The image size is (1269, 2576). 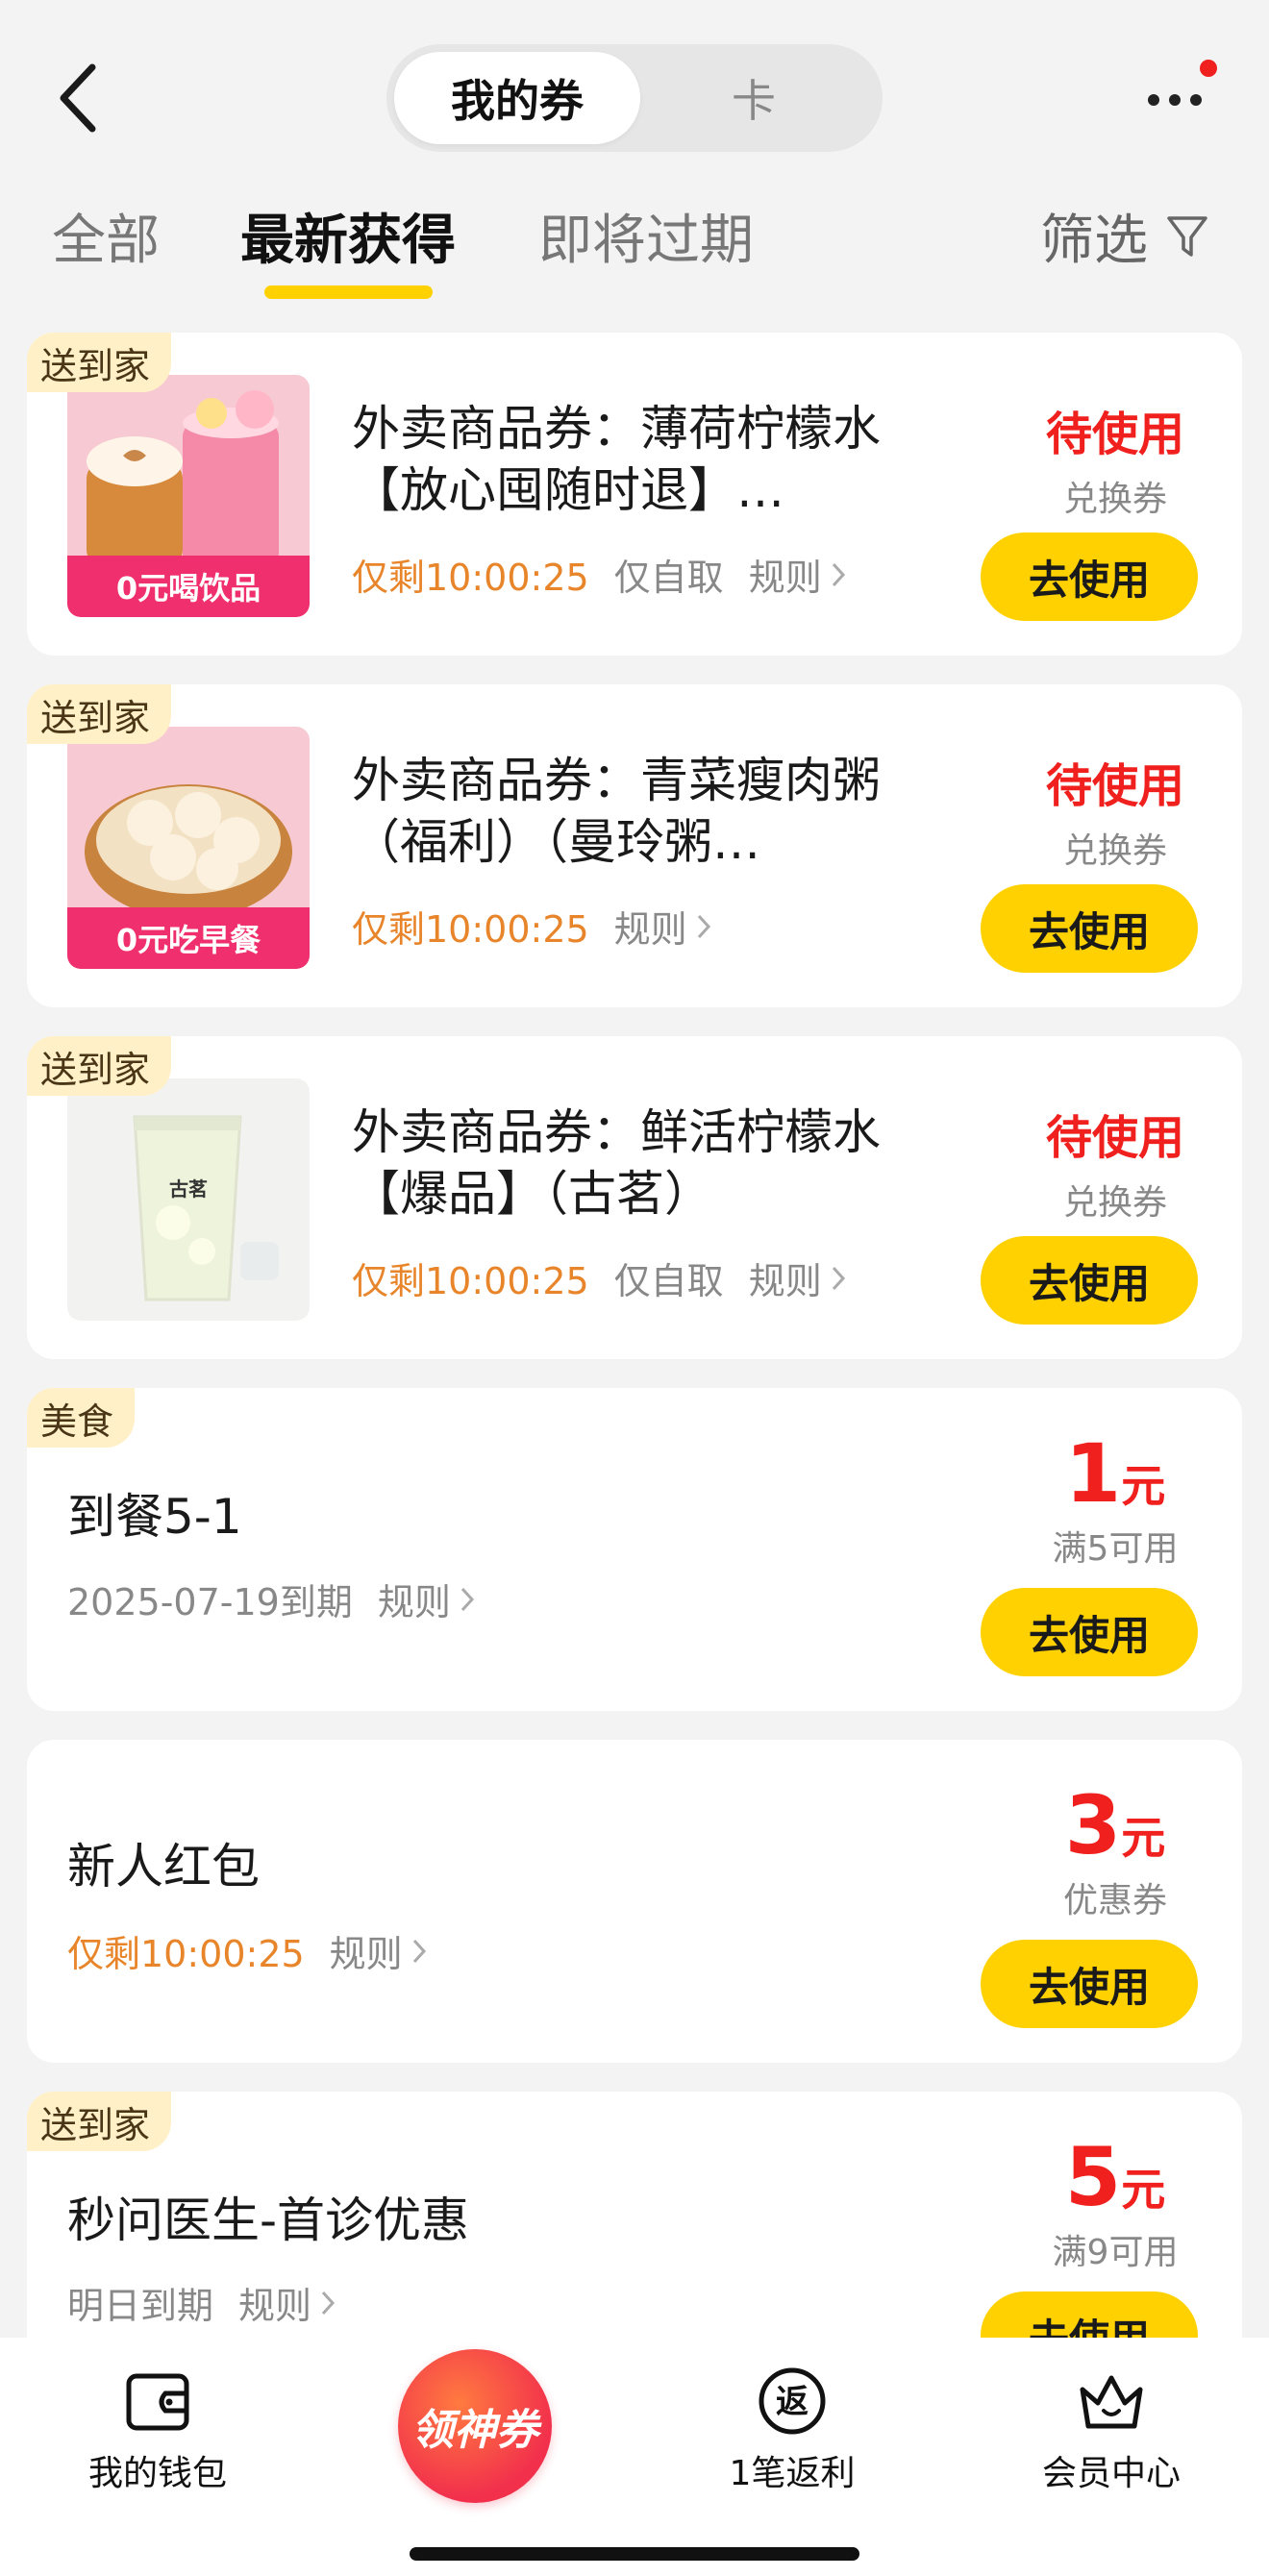 I want to click on coupon-threshold: 满9可用, so click(x=1115, y=2253).